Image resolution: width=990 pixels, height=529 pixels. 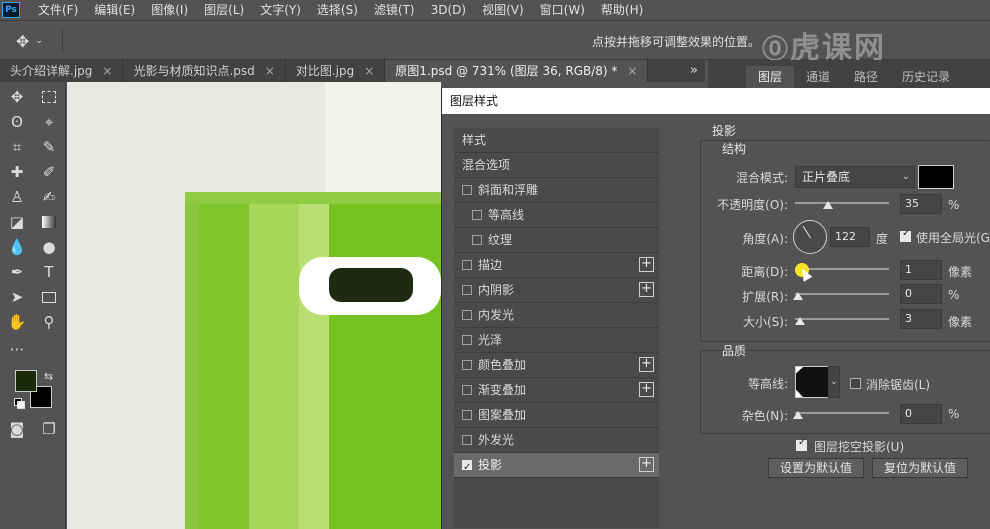 I want to click on dodge-tool-icon: ●, so click(x=49, y=247).